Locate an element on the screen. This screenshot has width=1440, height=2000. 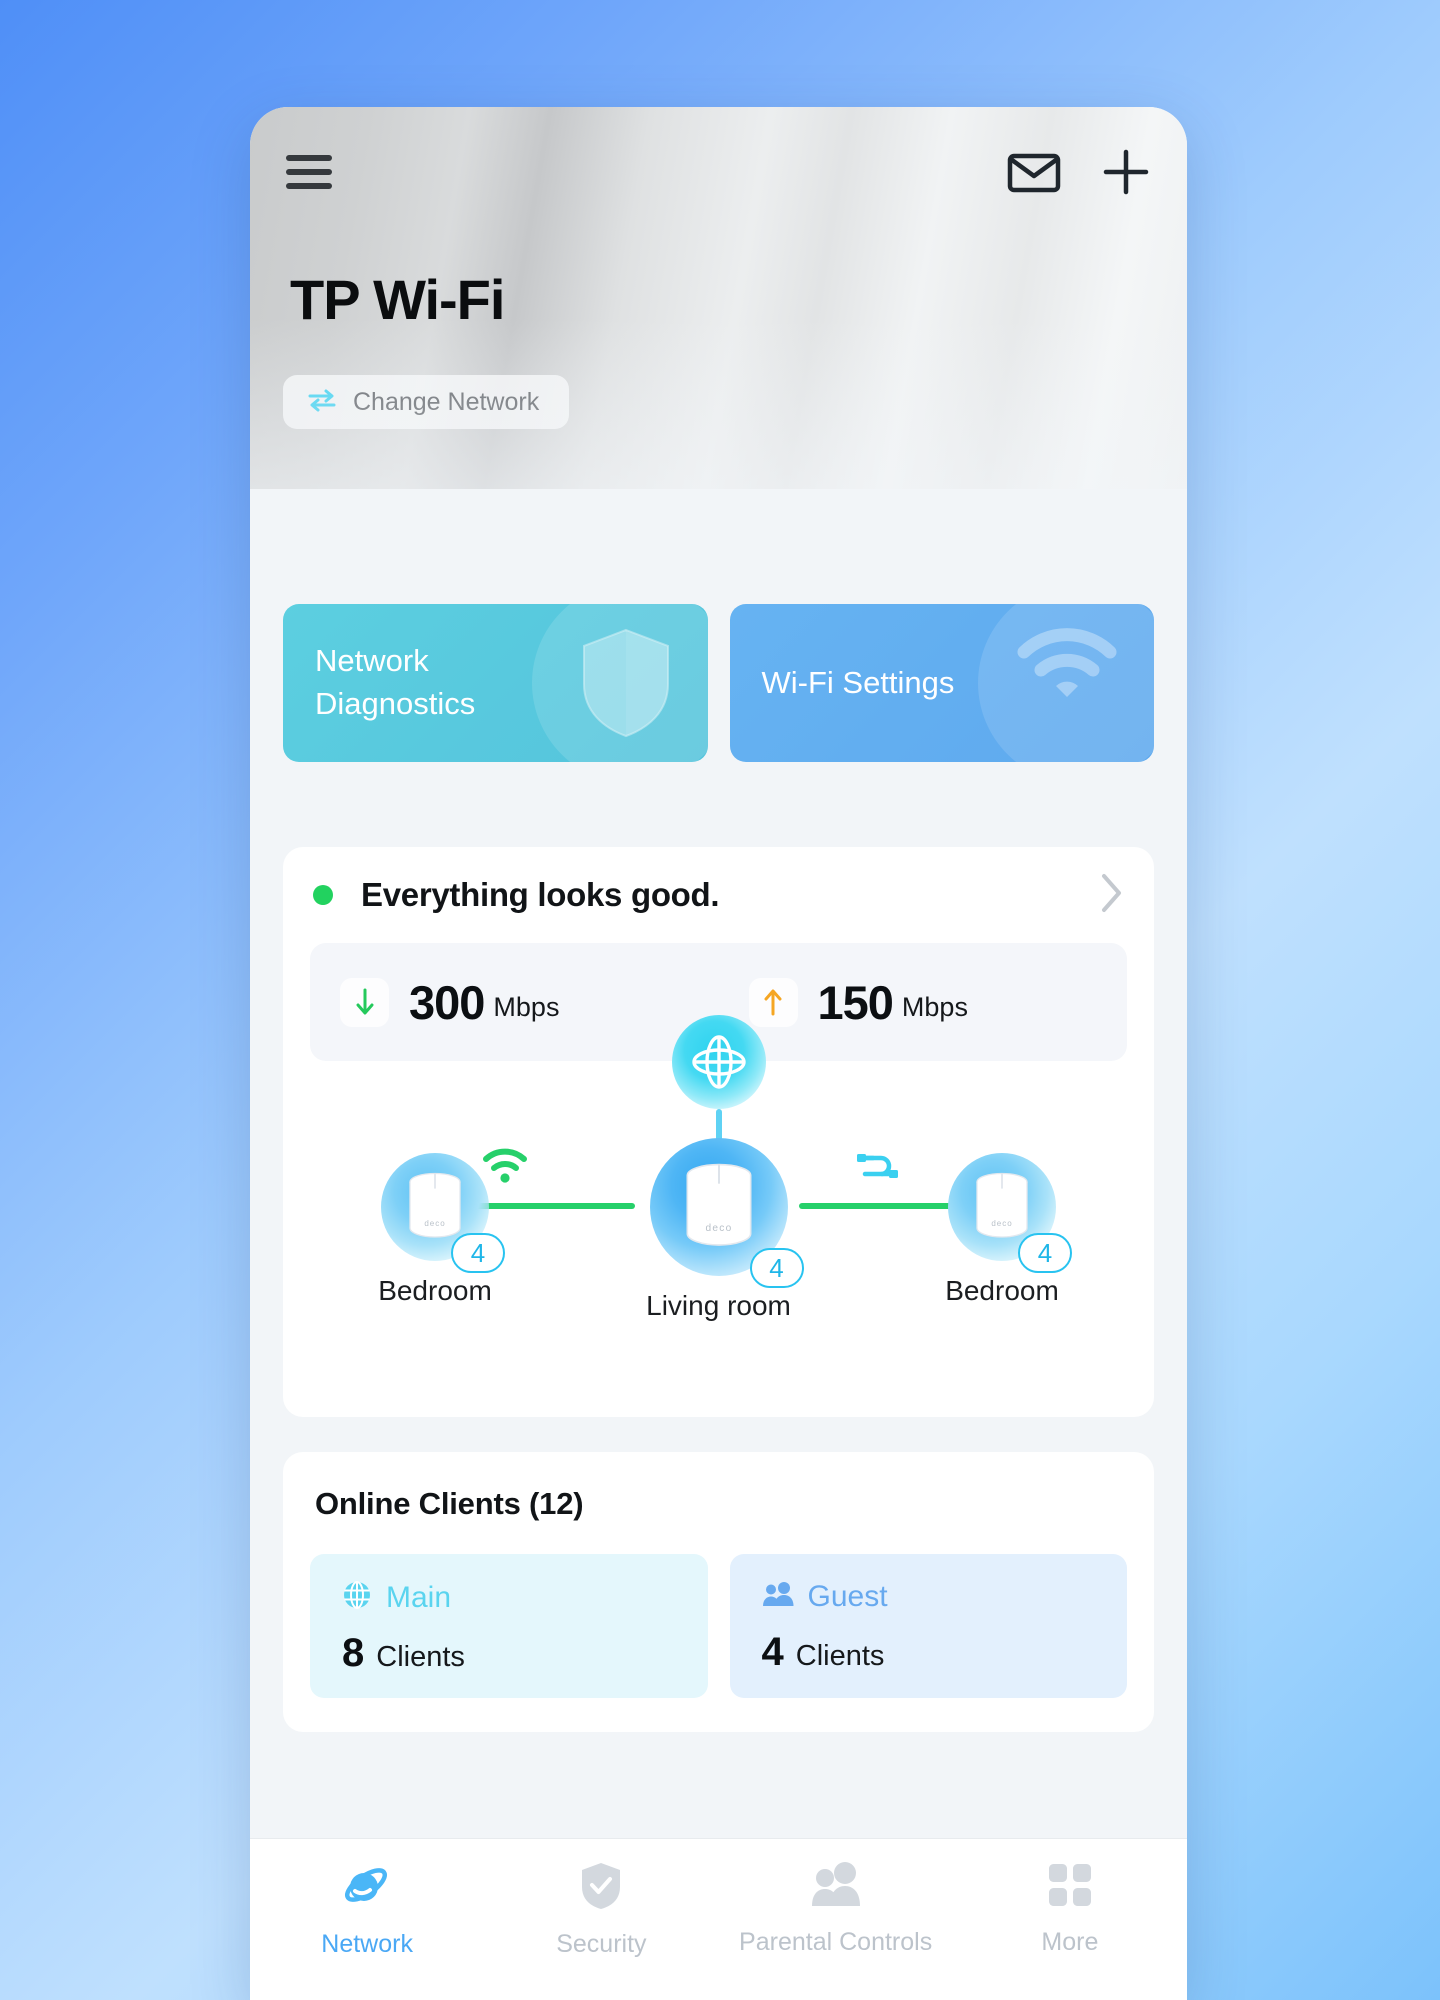
tab-parental-controls: Parental Controls is located at coordinates (836, 1909).